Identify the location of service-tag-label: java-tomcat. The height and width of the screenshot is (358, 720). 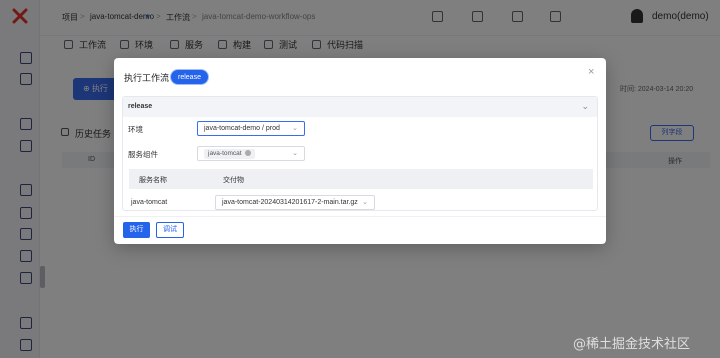
(225, 153).